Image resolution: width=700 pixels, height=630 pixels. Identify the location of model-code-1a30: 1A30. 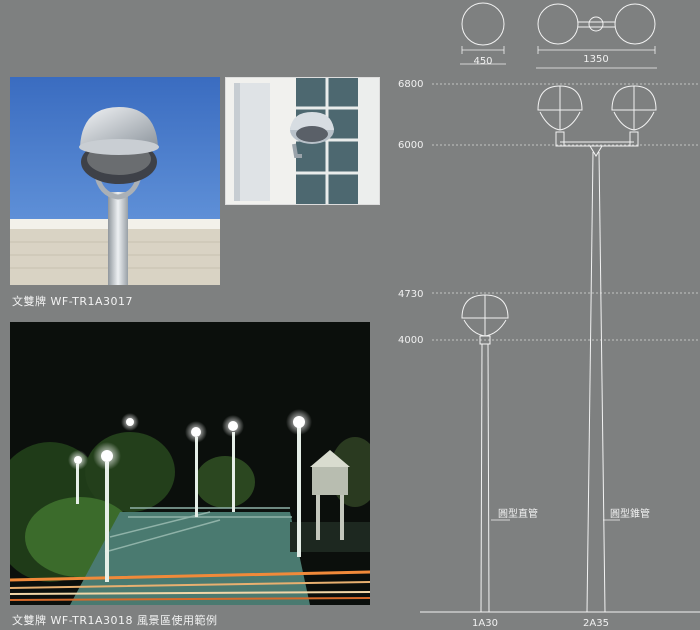
(485, 623).